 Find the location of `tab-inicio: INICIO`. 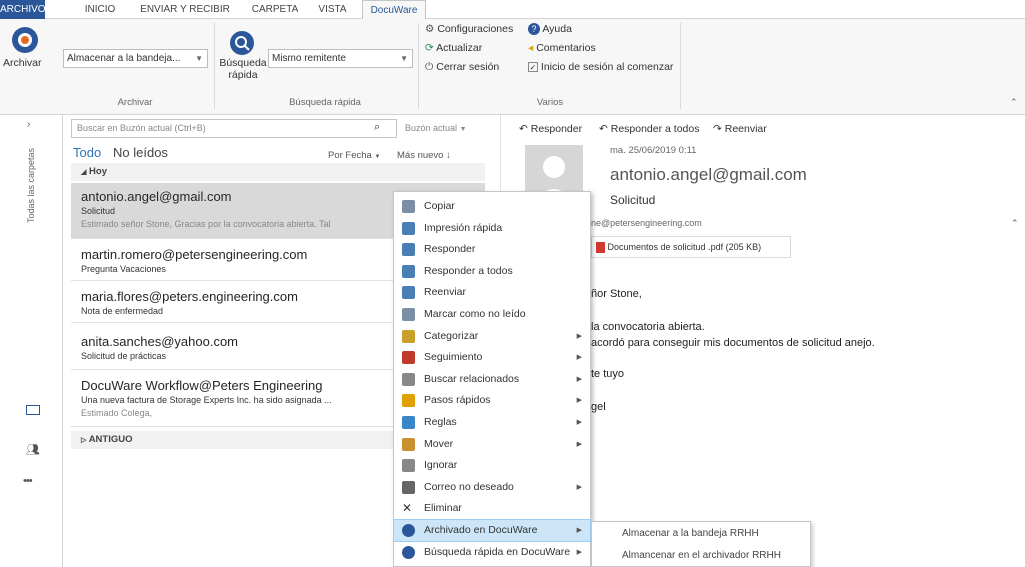

tab-inicio: INICIO is located at coordinates (100, 9).